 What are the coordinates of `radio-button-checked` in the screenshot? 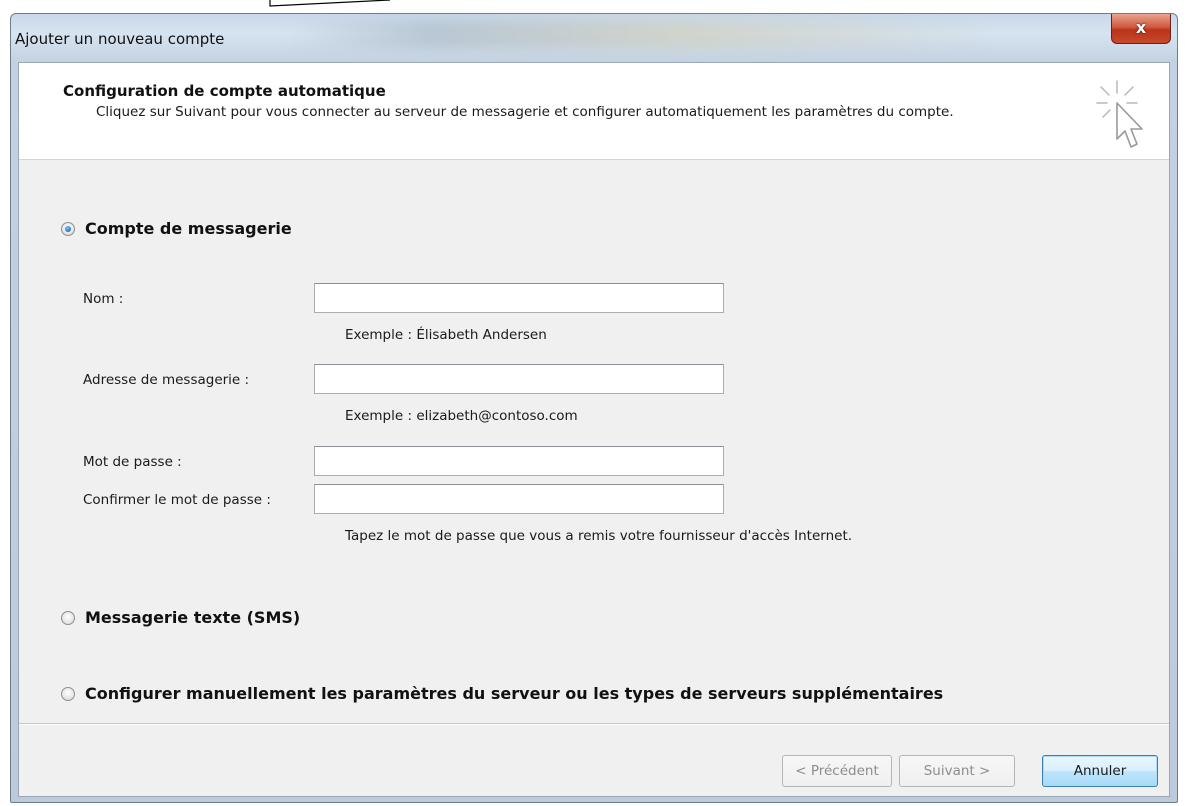 It's located at (68, 228).